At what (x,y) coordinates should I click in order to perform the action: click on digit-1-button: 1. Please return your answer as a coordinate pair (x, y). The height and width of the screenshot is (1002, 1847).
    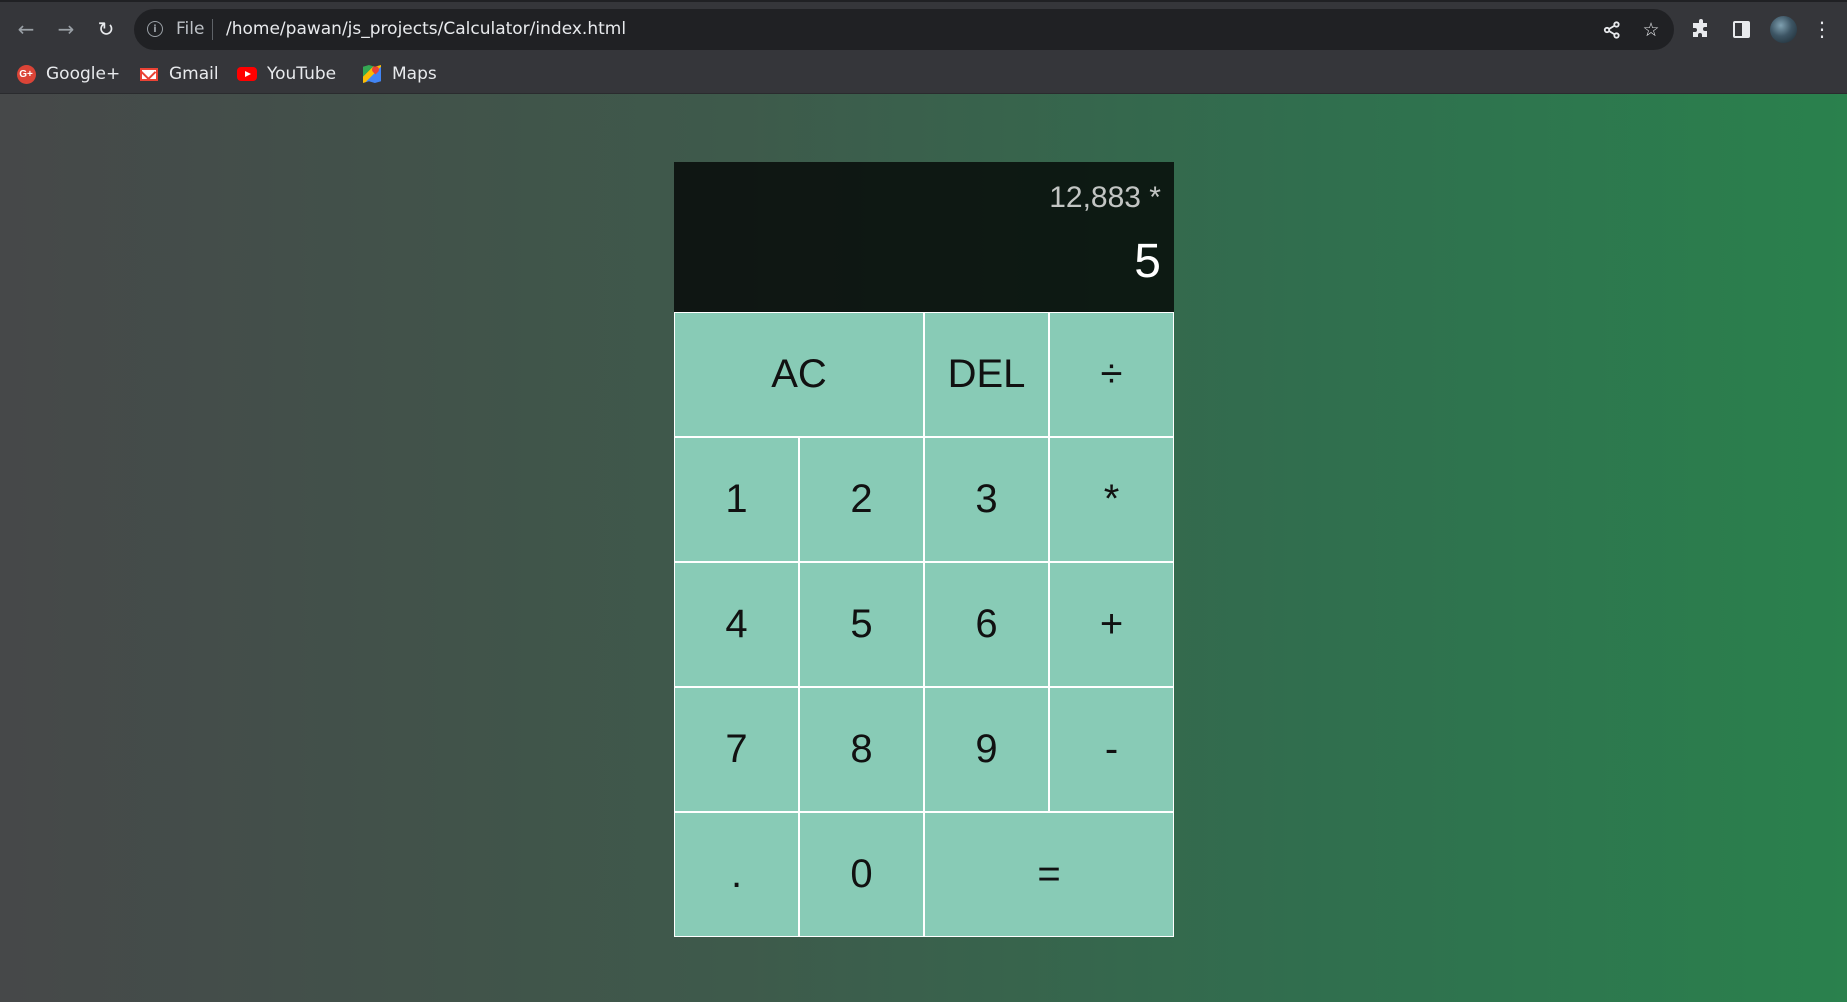
    Looking at the image, I should click on (736, 499).